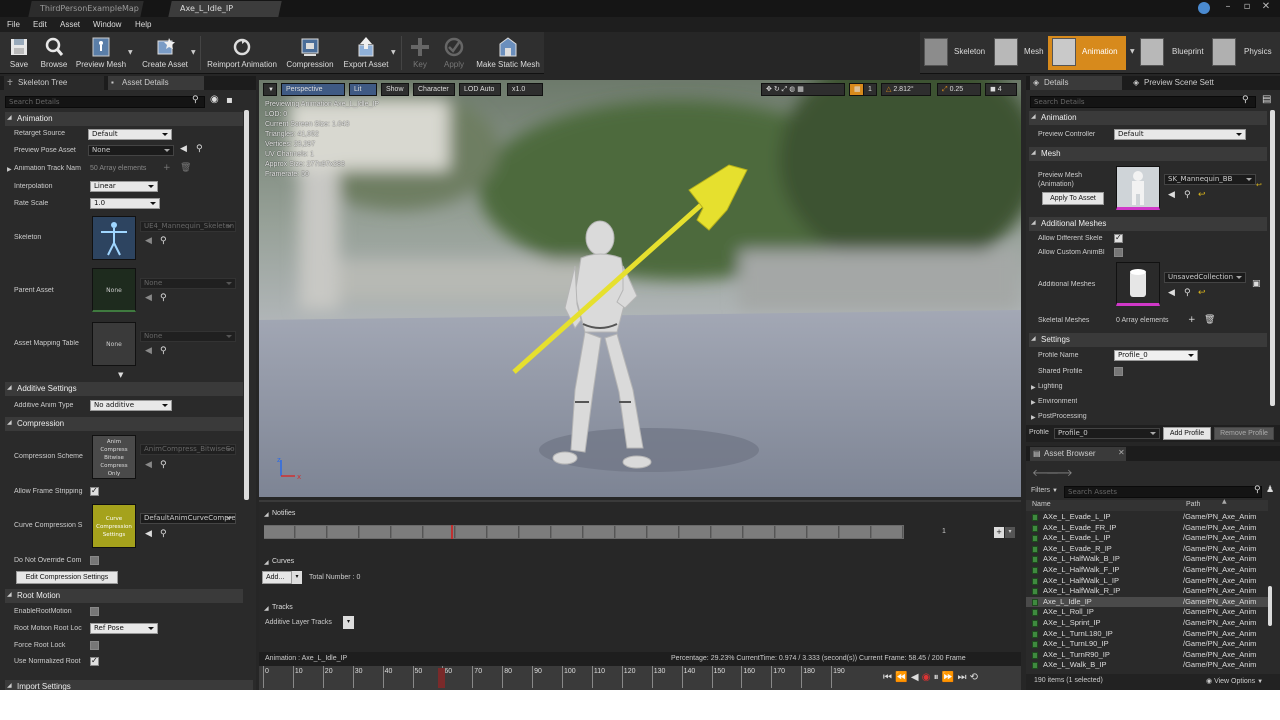  Describe the element at coordinates (124, 628) in the screenshot. I see `root-motion-lock-combo: Ref Pose` at that location.